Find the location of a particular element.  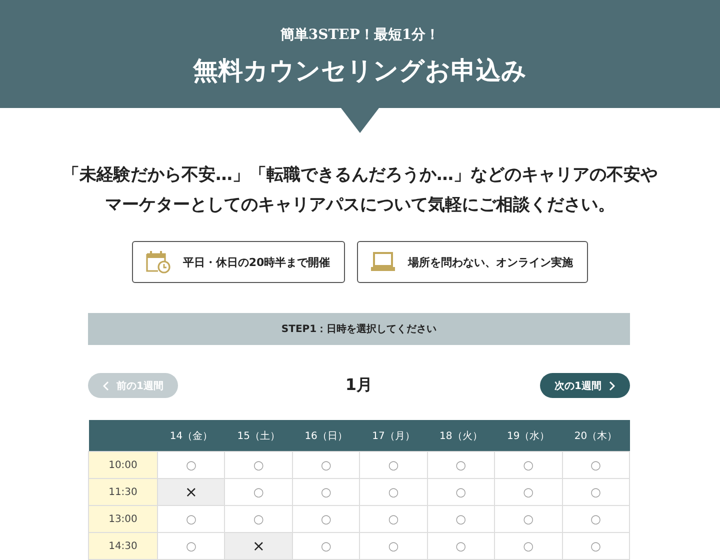

date-header: 14（金） is located at coordinates (191, 436).